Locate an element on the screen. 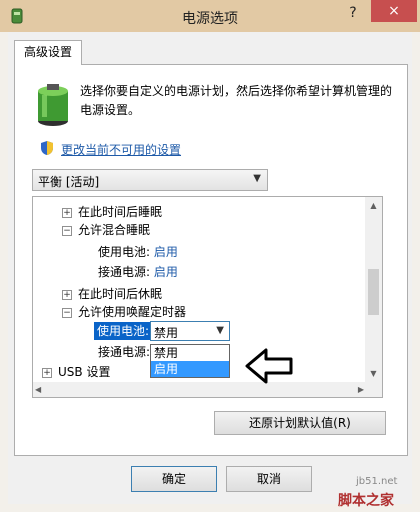 The height and width of the screenshot is (512, 420). wake-battery-dropdown: 禁用 启用 is located at coordinates (190, 361).